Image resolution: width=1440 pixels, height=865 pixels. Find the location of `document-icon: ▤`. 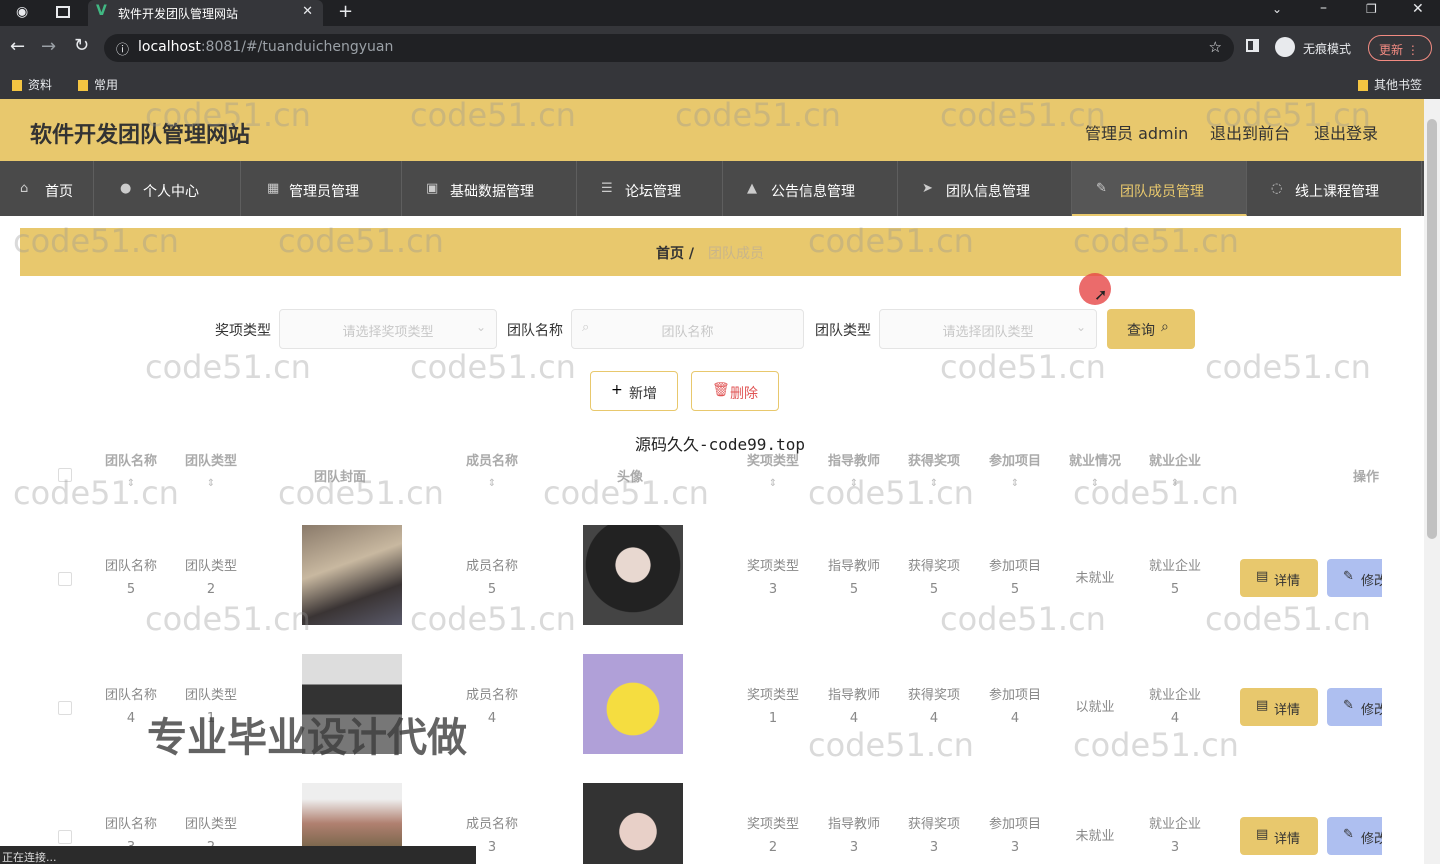

document-icon: ▤ is located at coordinates (1262, 705).